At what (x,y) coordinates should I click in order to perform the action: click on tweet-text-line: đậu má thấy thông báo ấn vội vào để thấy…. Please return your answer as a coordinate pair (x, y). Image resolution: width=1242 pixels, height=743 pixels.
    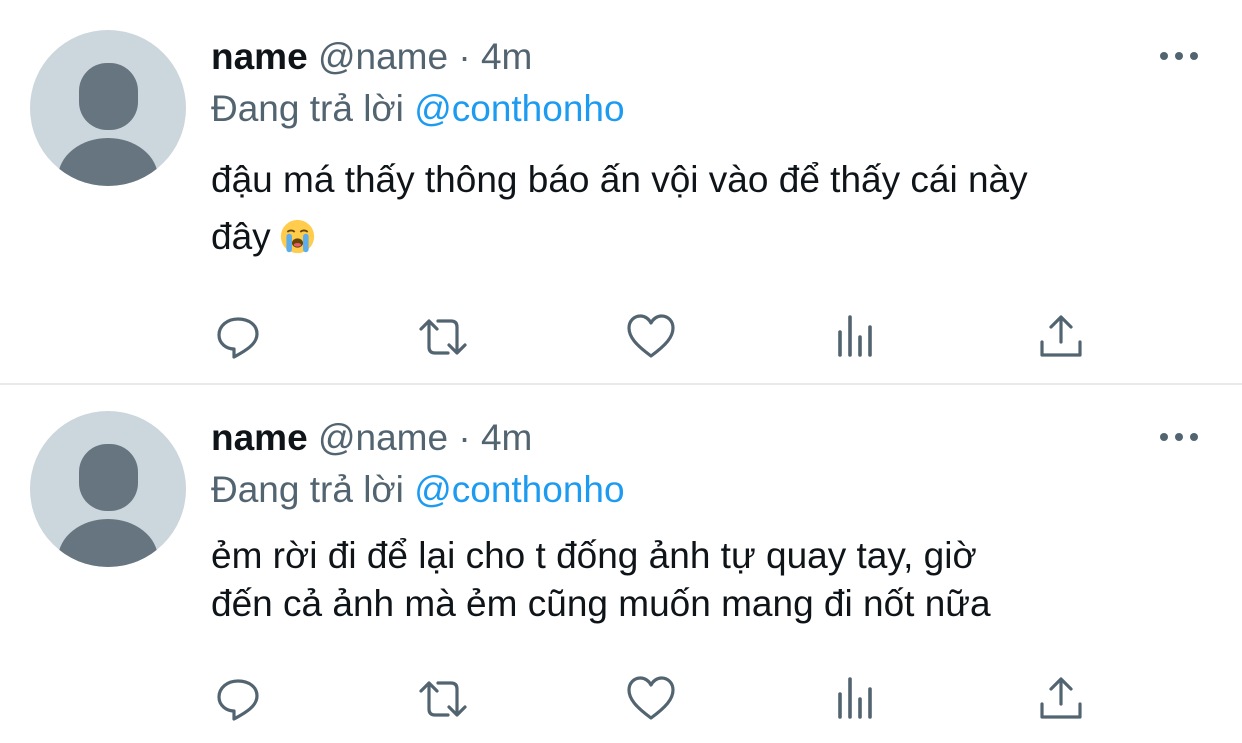
    Looking at the image, I should click on (619, 179).